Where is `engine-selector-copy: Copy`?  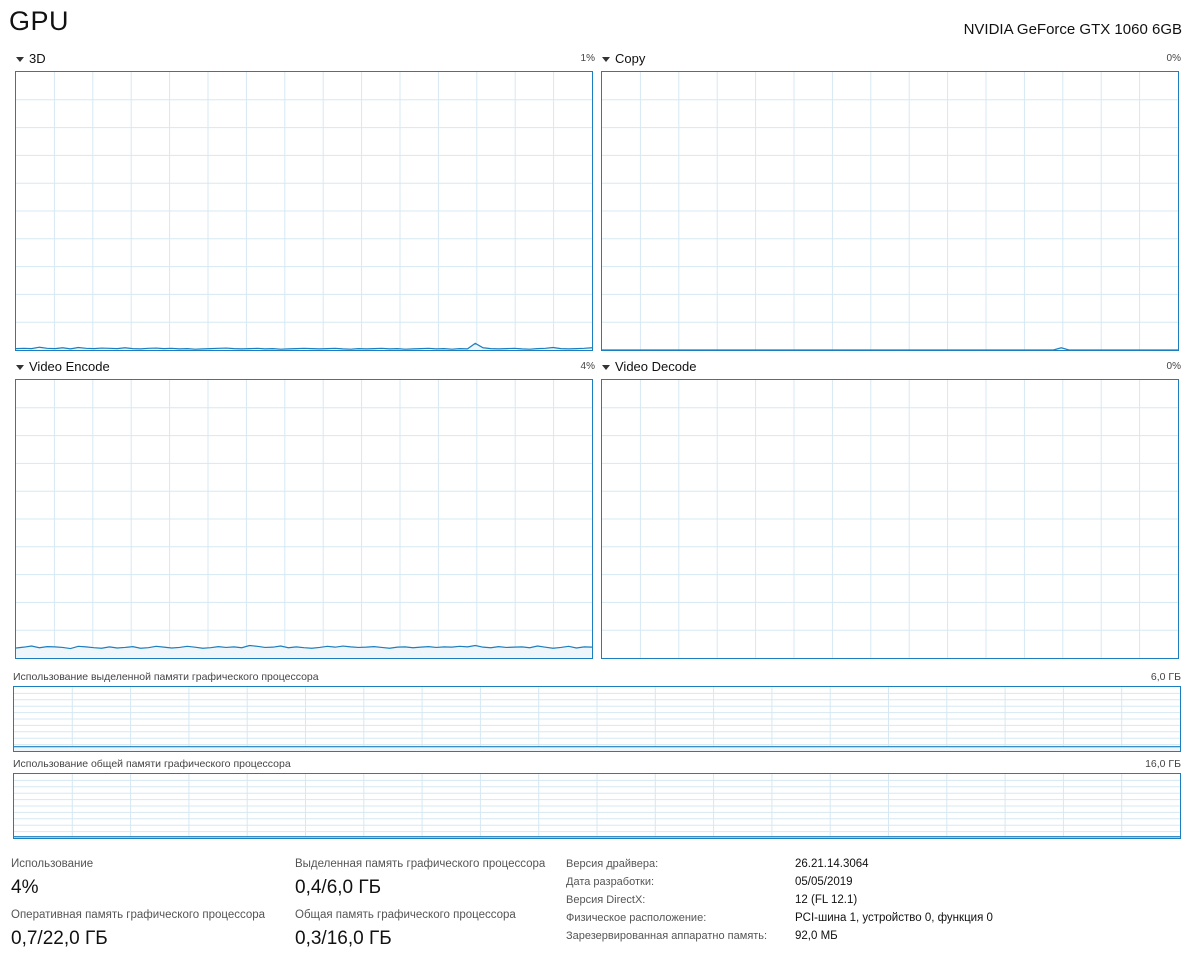 engine-selector-copy: Copy is located at coordinates (623, 58).